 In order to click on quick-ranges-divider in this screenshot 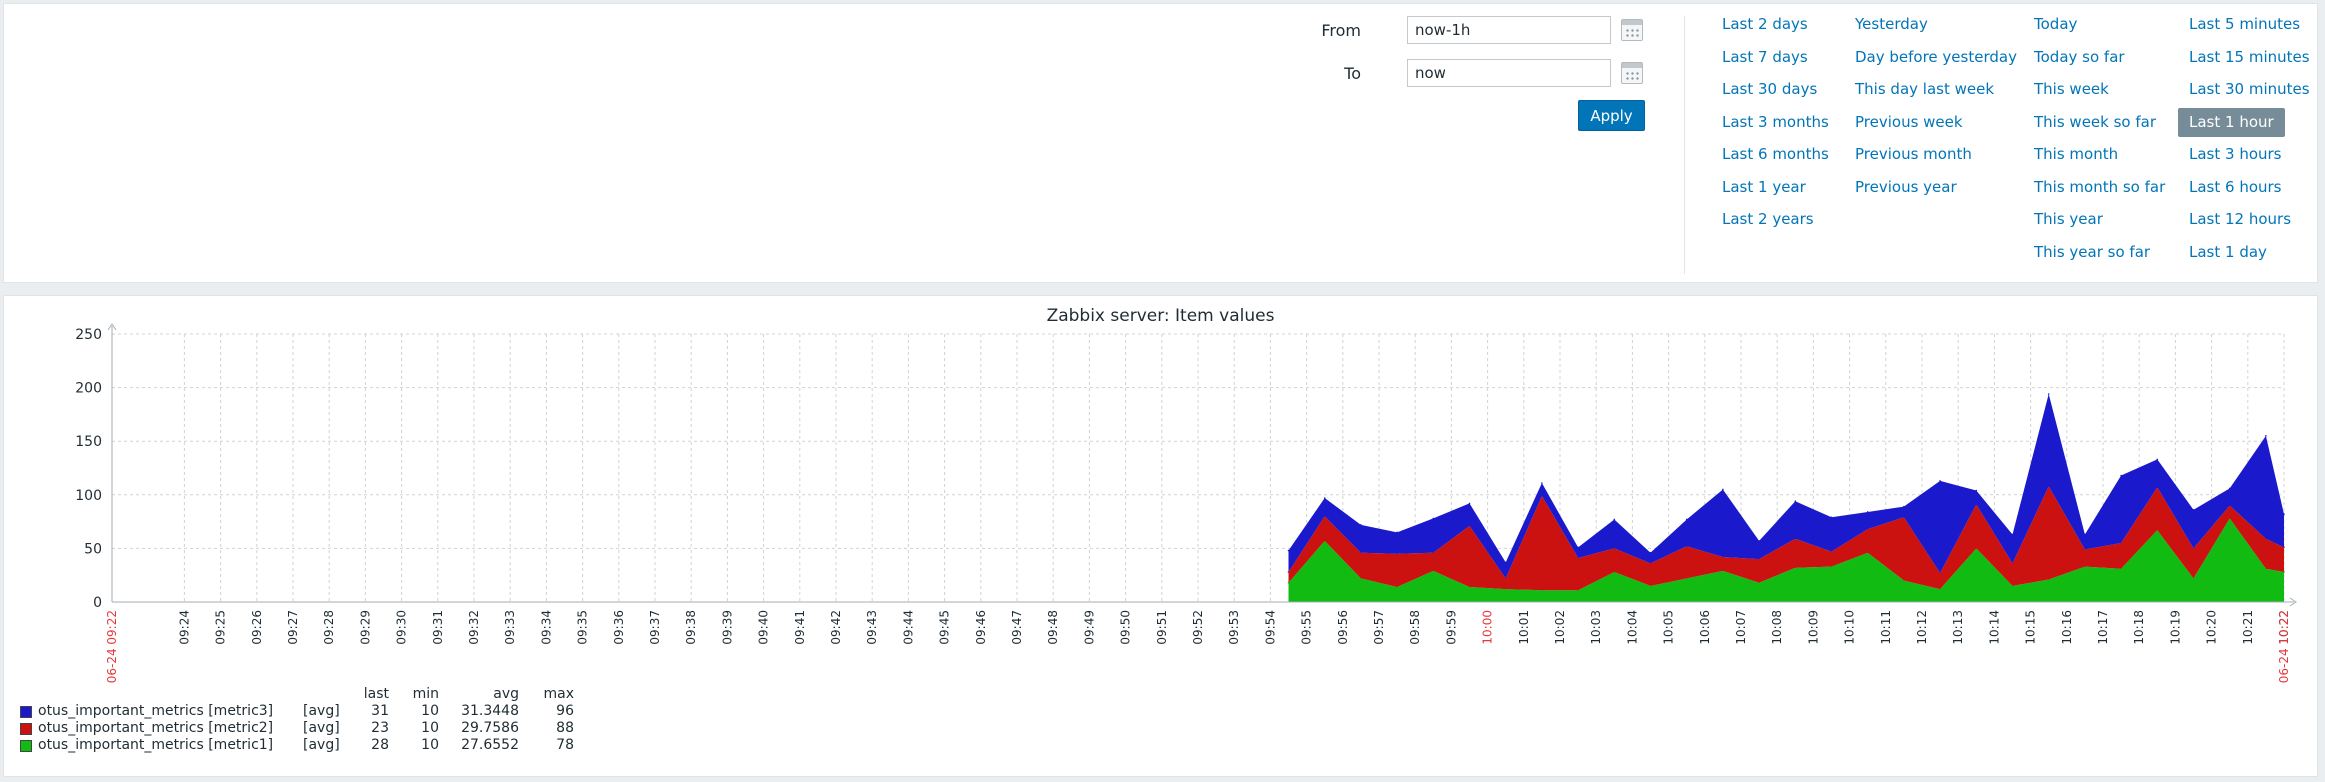, I will do `click(1684, 145)`.